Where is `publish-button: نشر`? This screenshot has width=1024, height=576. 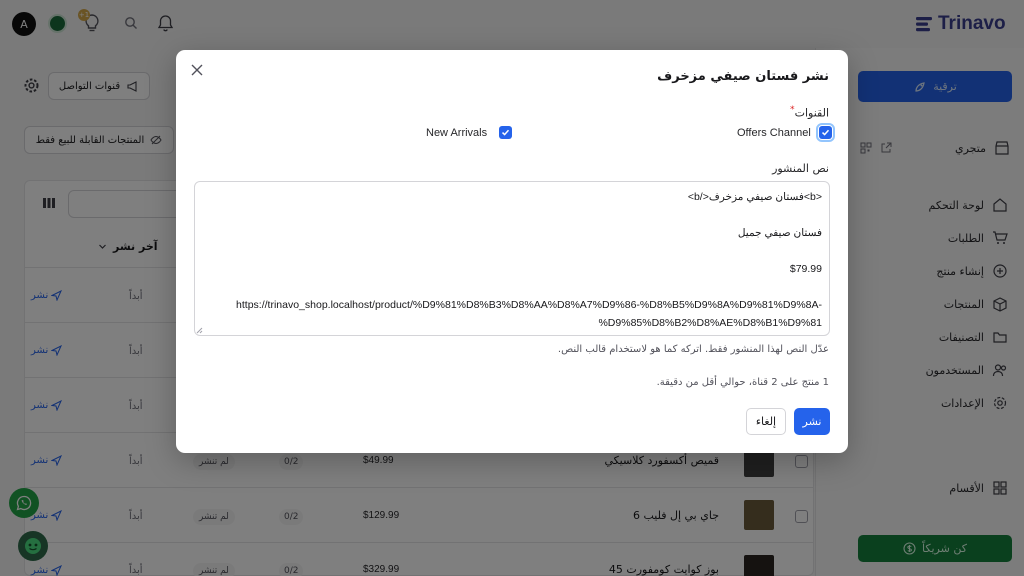
publish-button: نشر is located at coordinates (812, 421).